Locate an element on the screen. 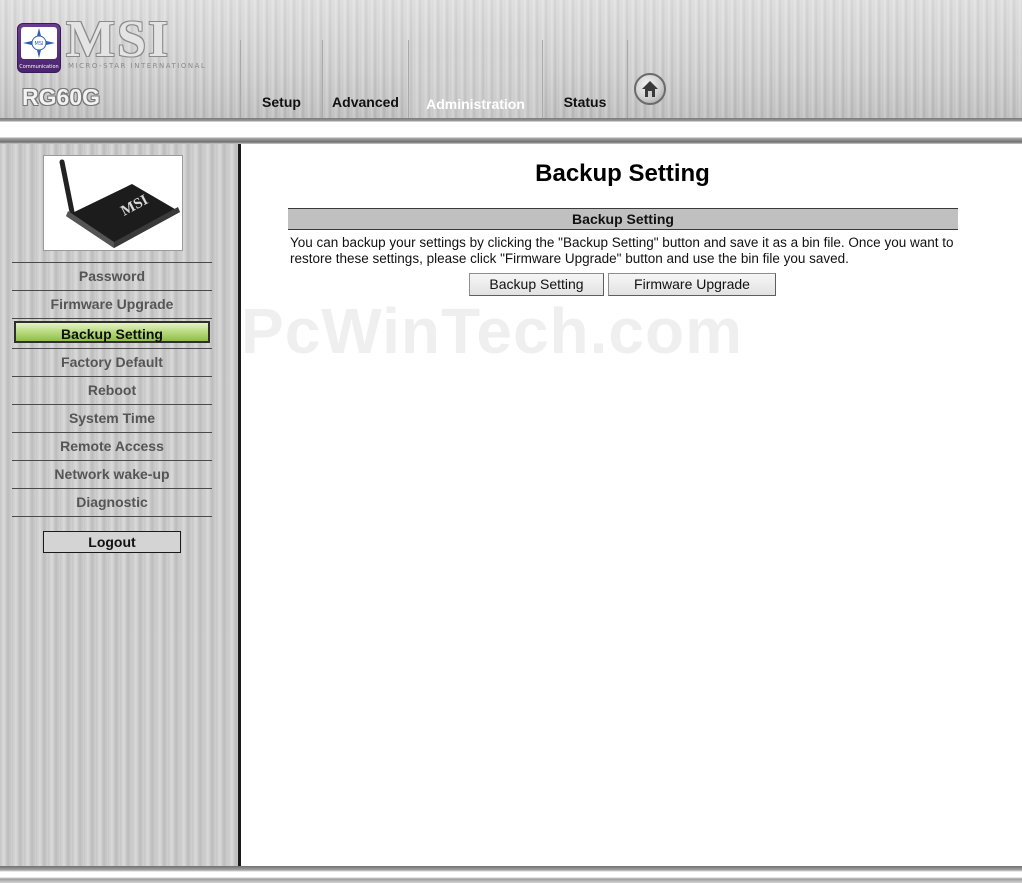 This screenshot has width=1022, height=883. menu-item-password: Password is located at coordinates (112, 276).